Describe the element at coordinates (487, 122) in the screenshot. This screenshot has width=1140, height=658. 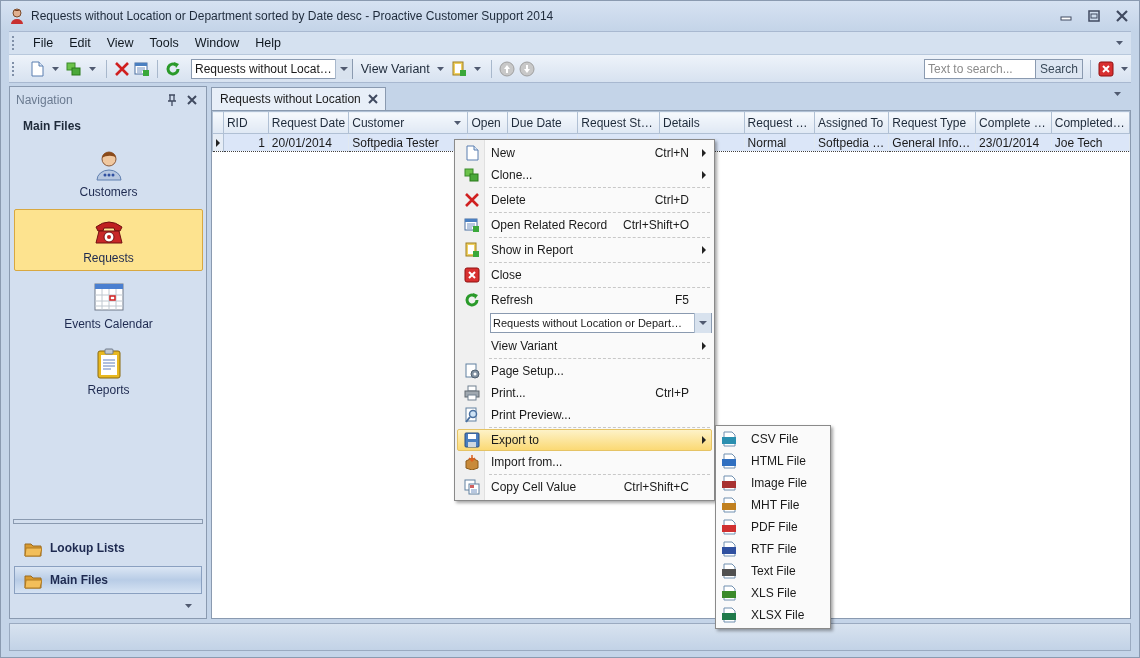
I see `column-header: Open` at that location.